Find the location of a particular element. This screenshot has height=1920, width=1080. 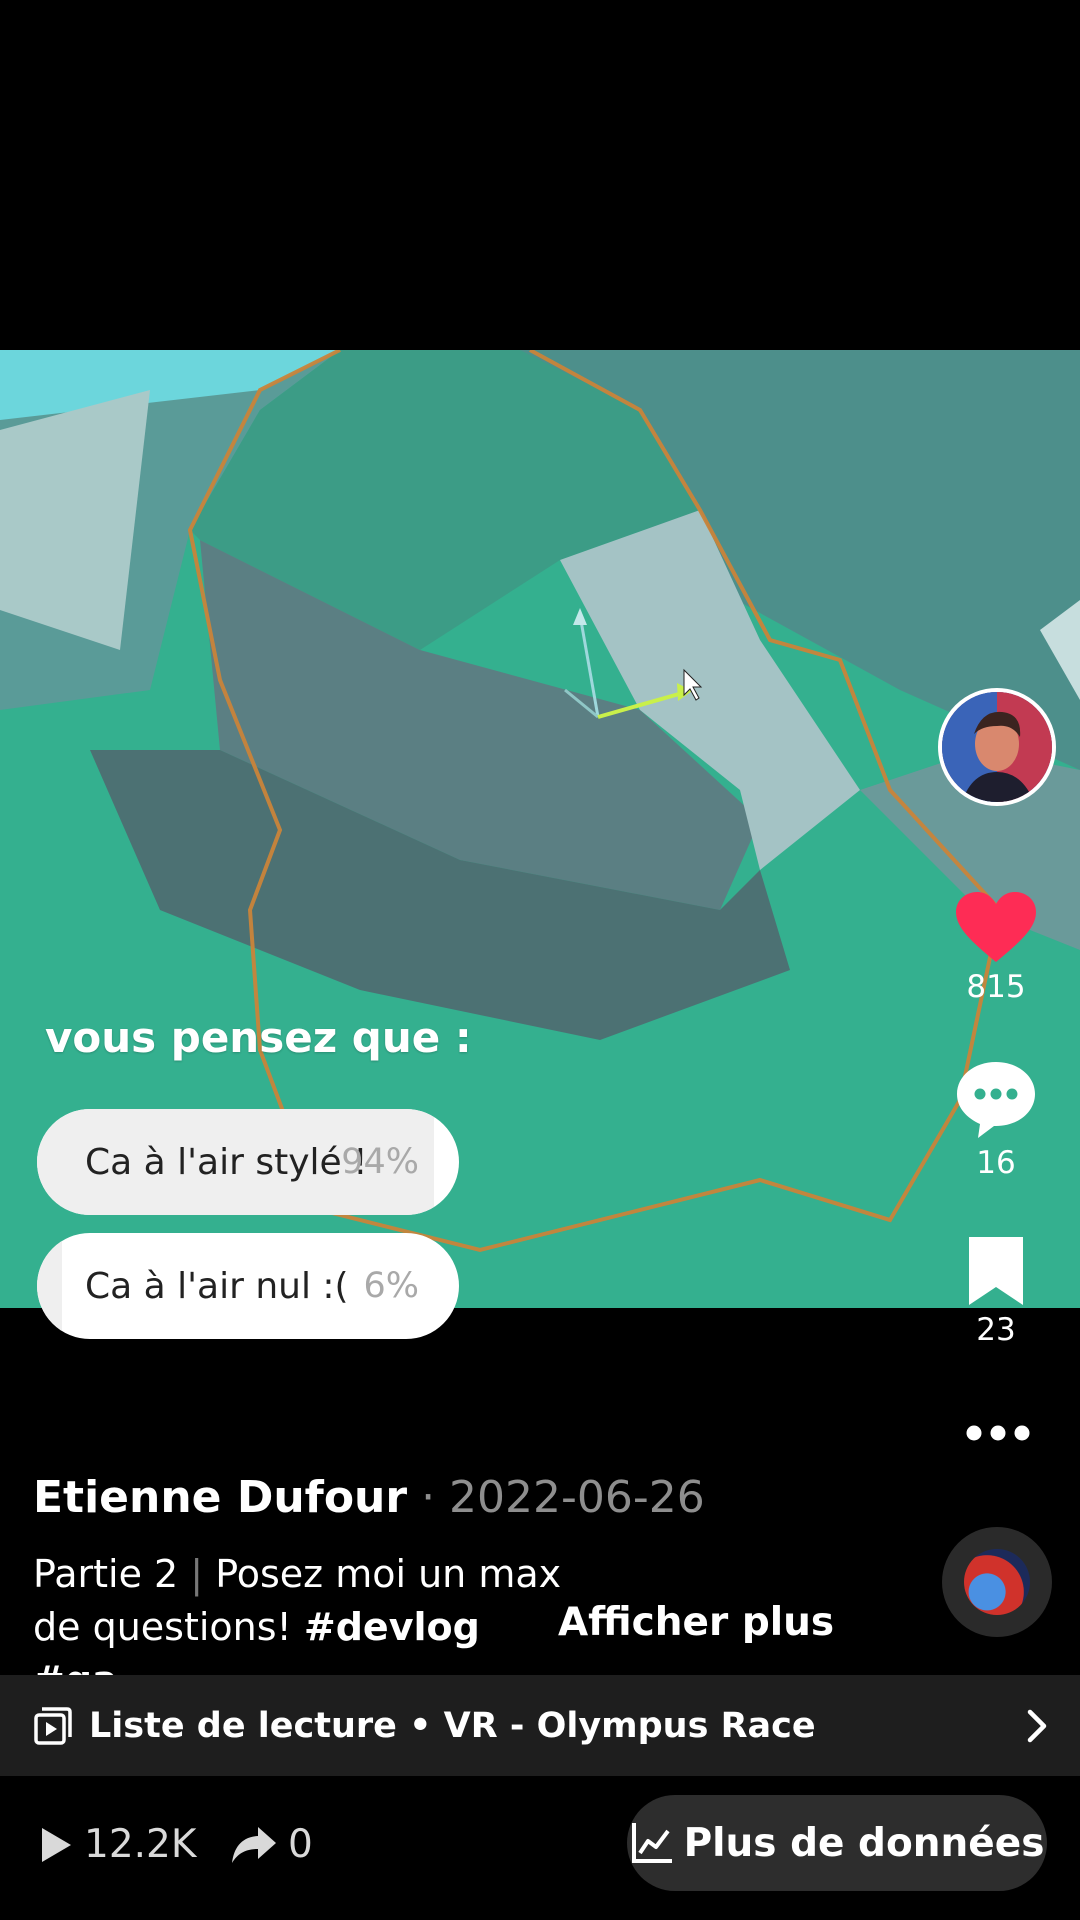

post-date: 2022-06-26 is located at coordinates (577, 1497).